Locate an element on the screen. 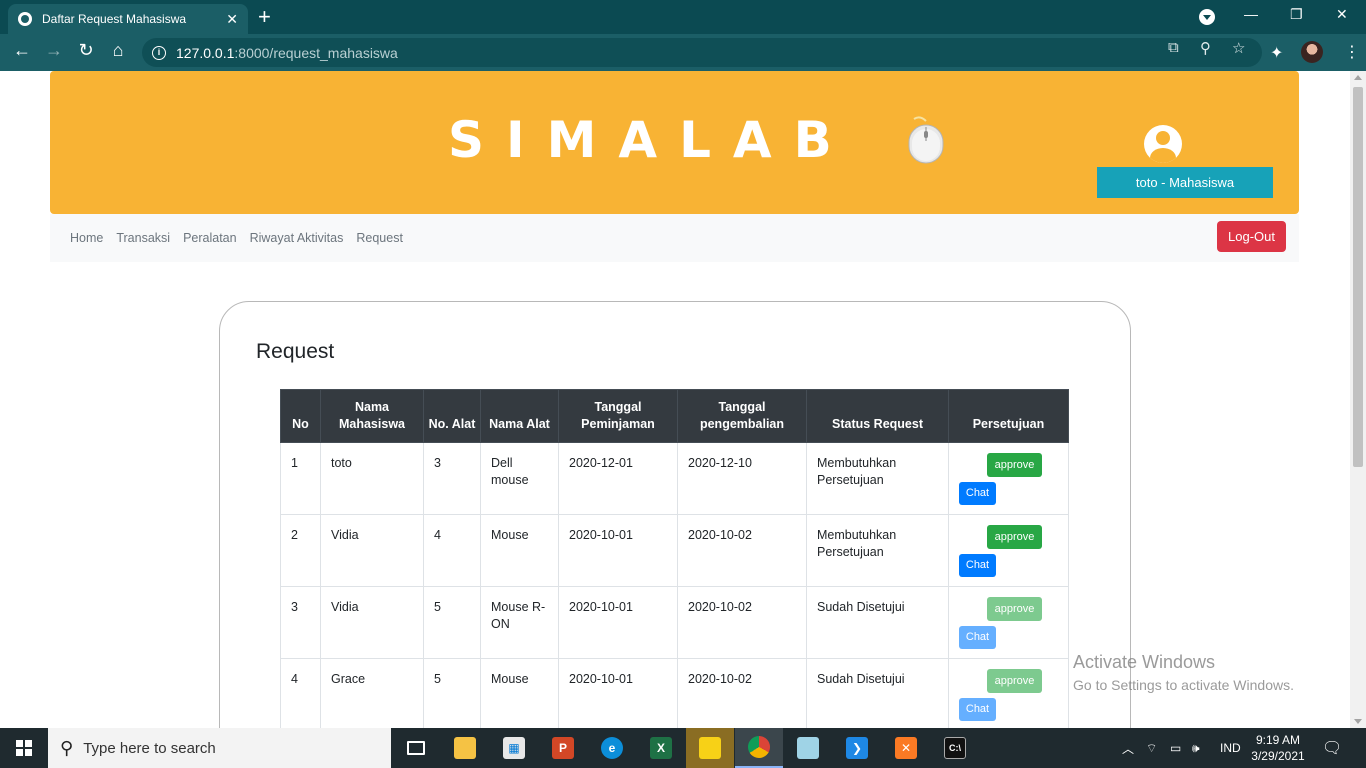  col-header: No. Alat is located at coordinates (452, 416).